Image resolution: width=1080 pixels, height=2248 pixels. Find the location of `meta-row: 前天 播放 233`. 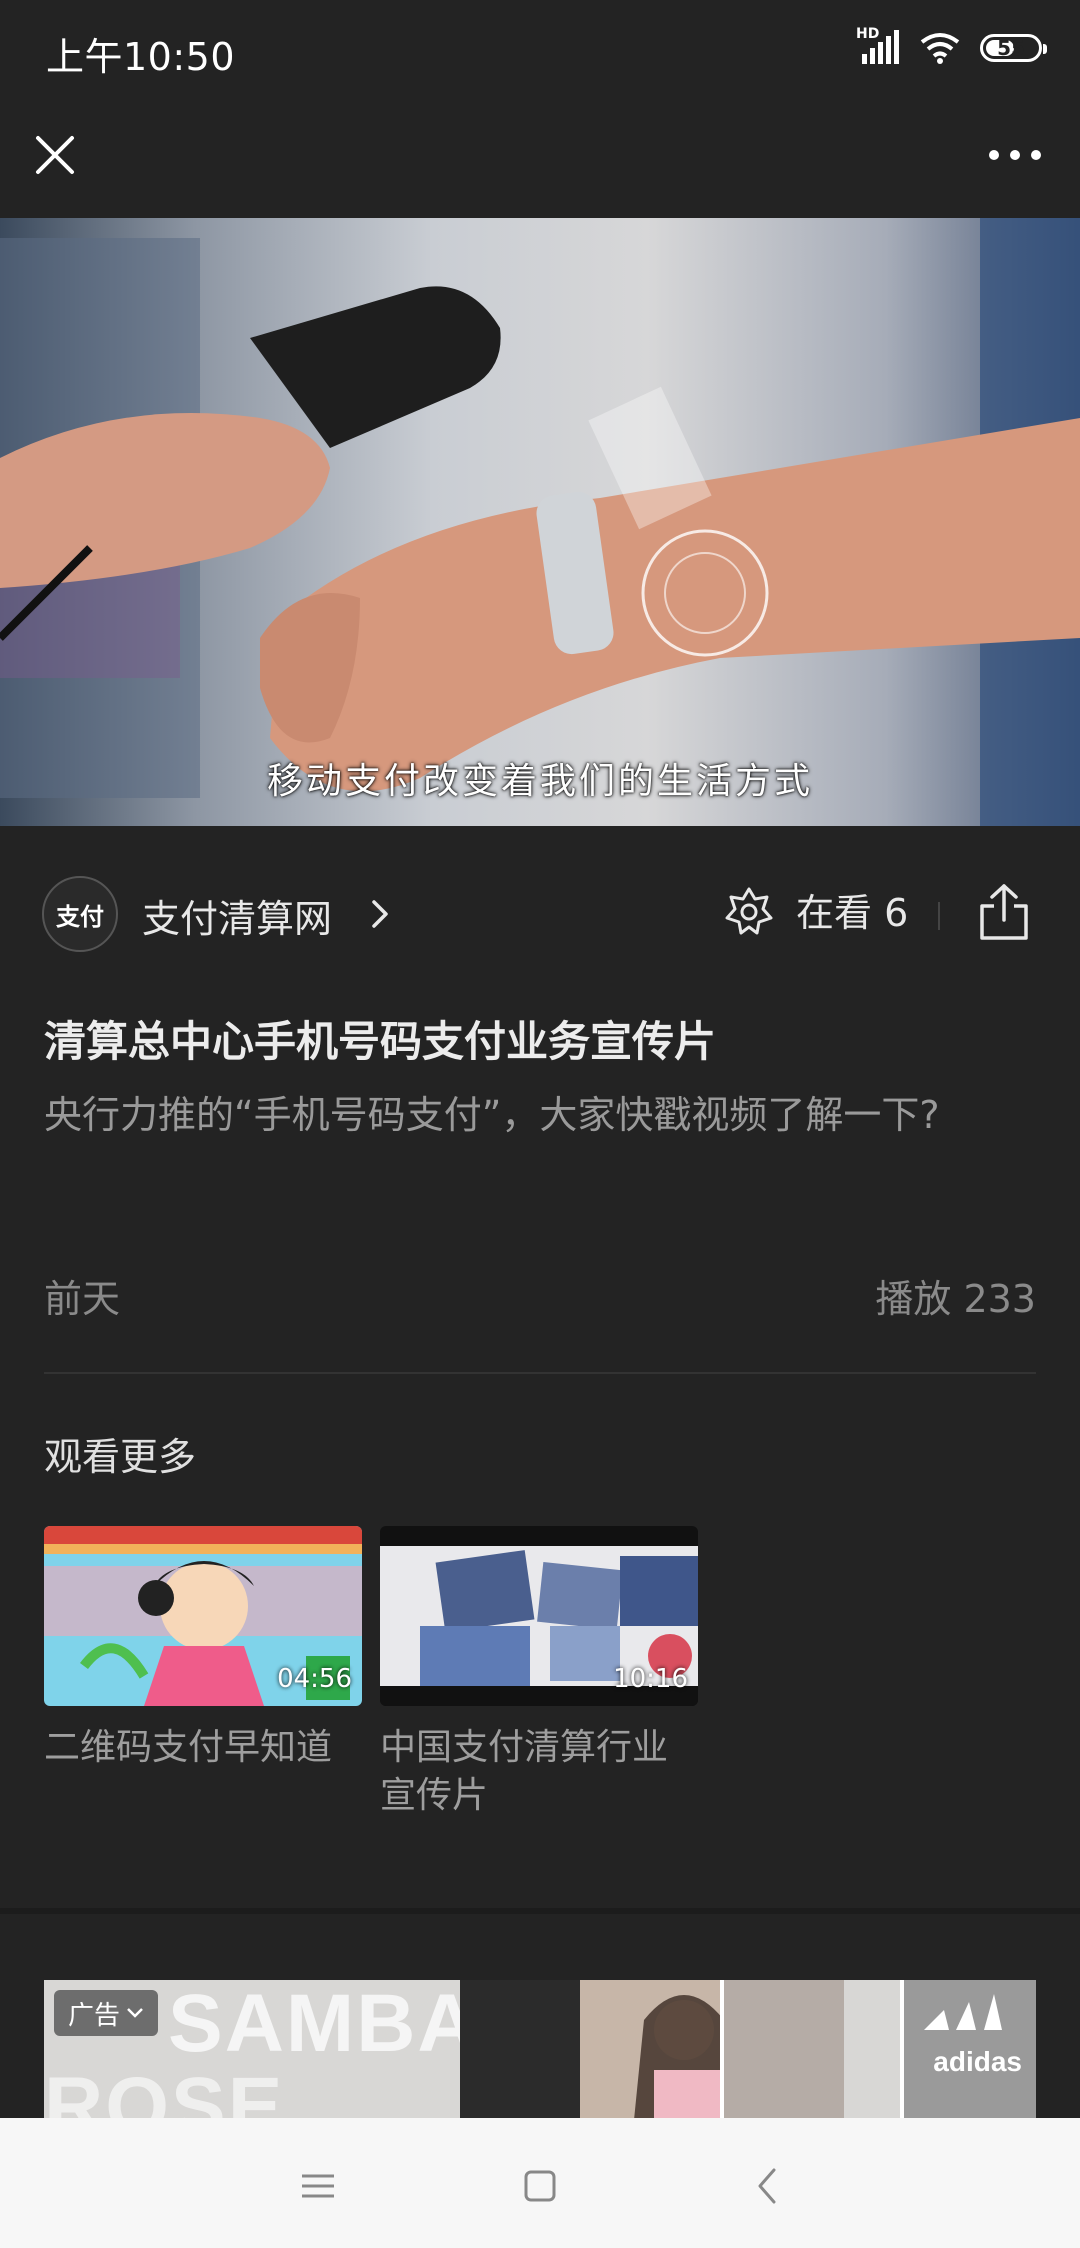

meta-row: 前天 播放 233 is located at coordinates (540, 1295).